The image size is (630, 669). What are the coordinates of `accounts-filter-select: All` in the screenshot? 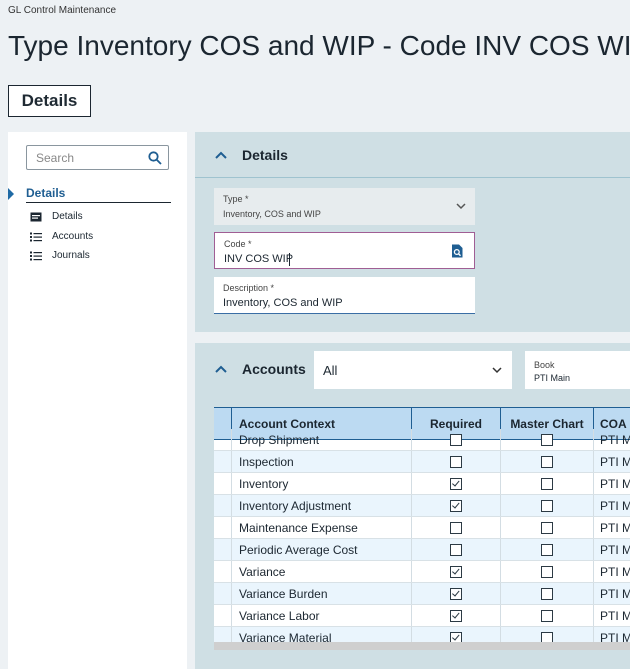 It's located at (413, 370).